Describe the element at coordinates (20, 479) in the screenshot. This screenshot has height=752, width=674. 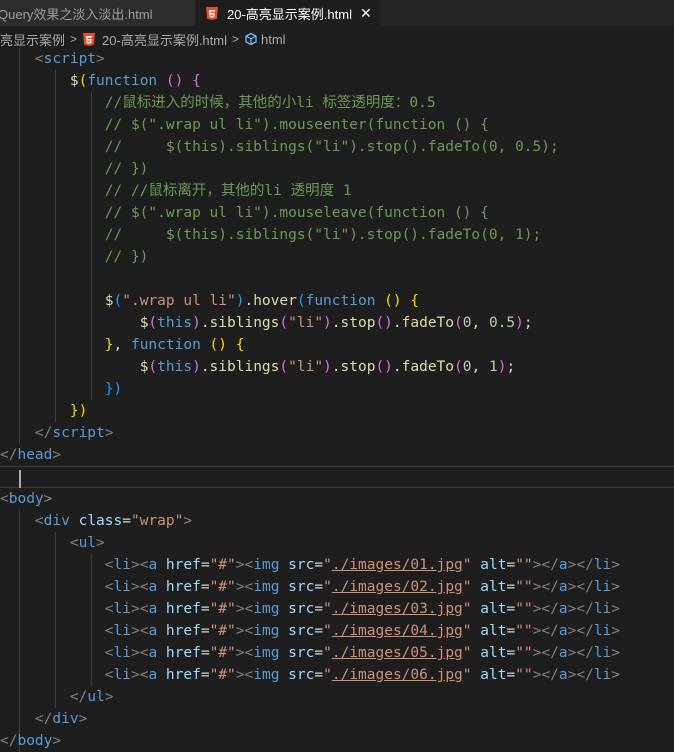
I see `text-cursor` at that location.